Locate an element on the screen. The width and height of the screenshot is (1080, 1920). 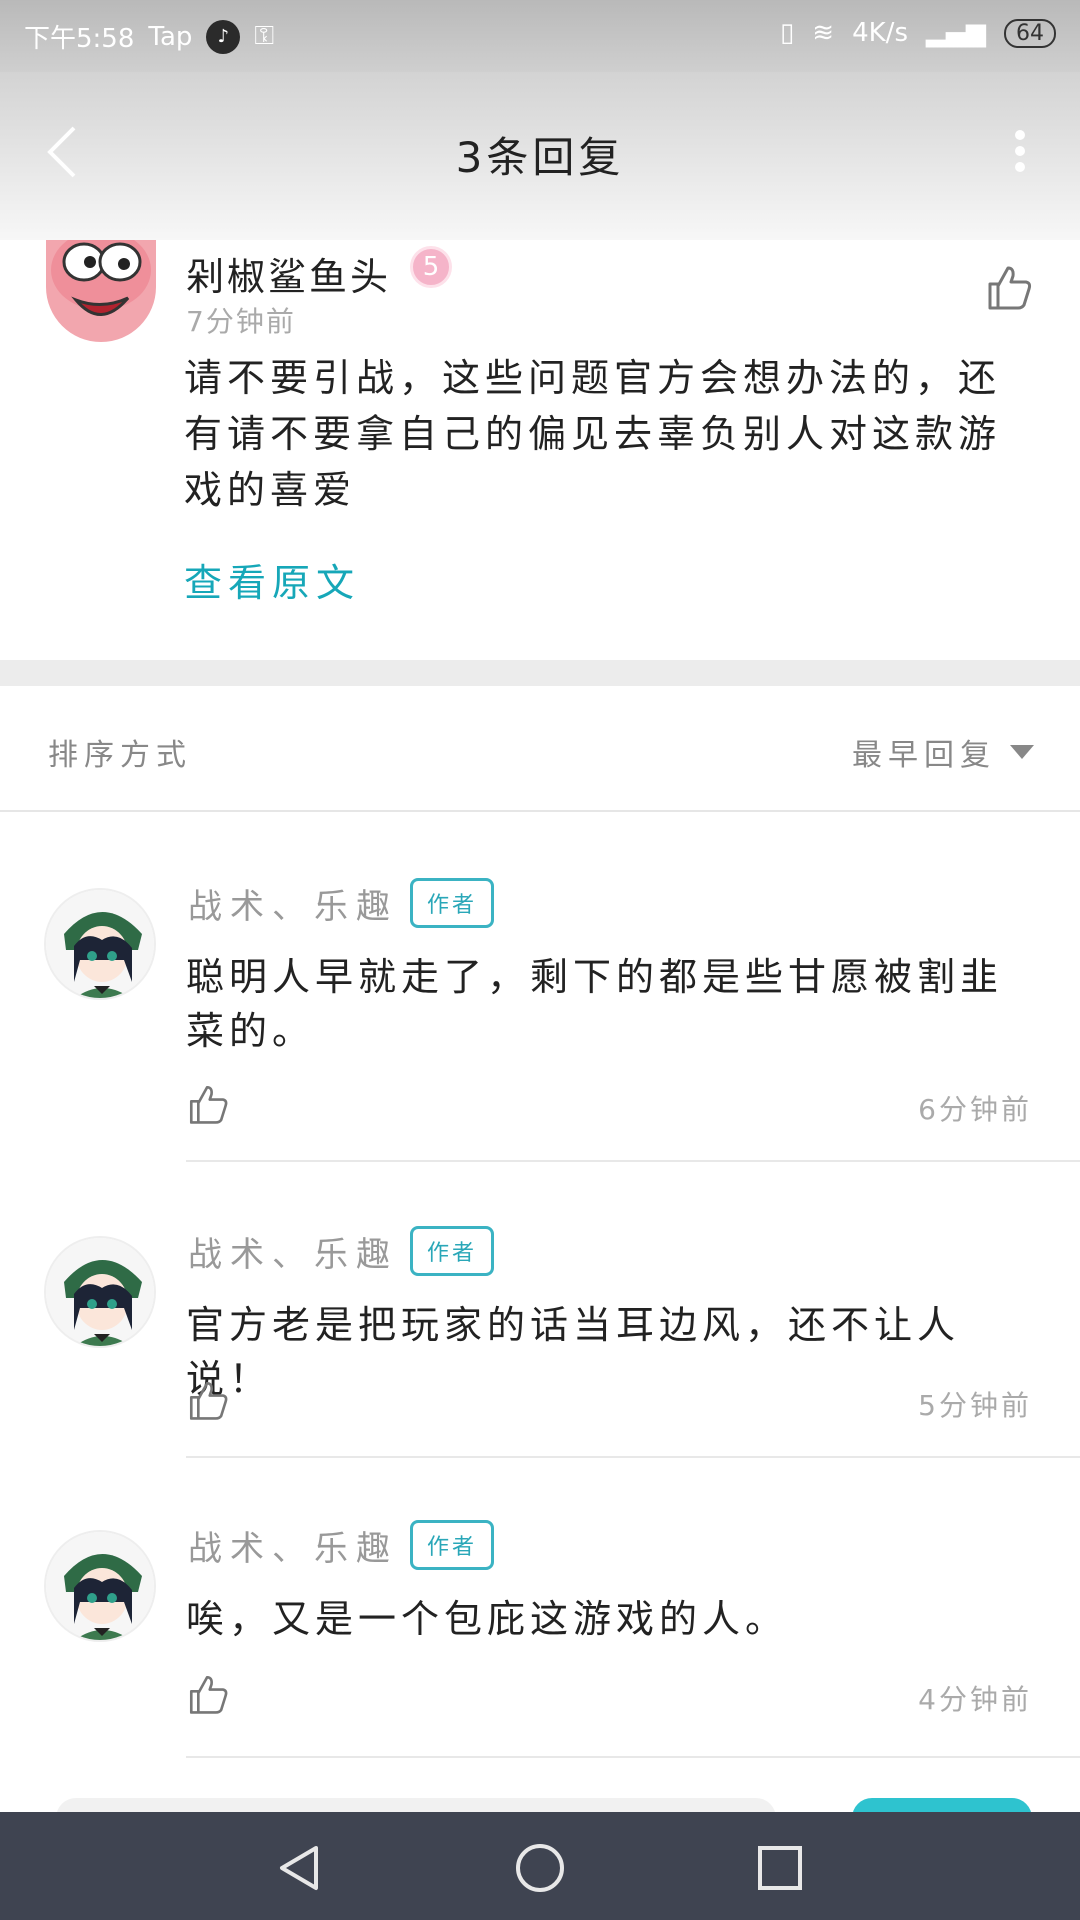
caret-down-icon is located at coordinates (1022, 752).